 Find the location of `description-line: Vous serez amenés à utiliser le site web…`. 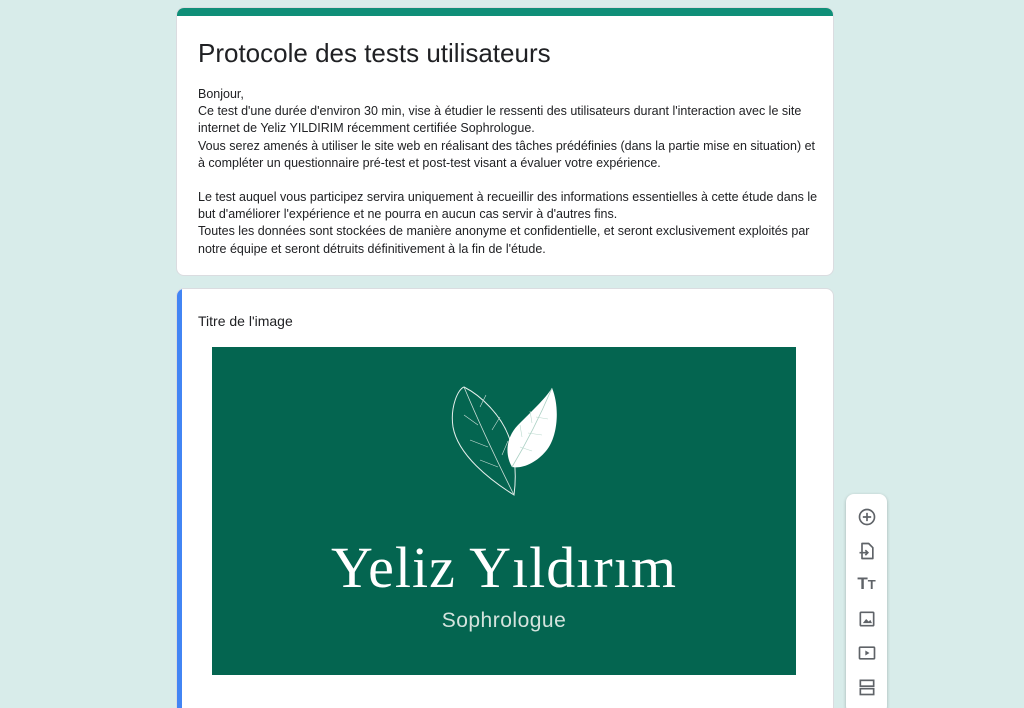

description-line: Vous serez amenés à utiliser le site web… is located at coordinates (506, 154).